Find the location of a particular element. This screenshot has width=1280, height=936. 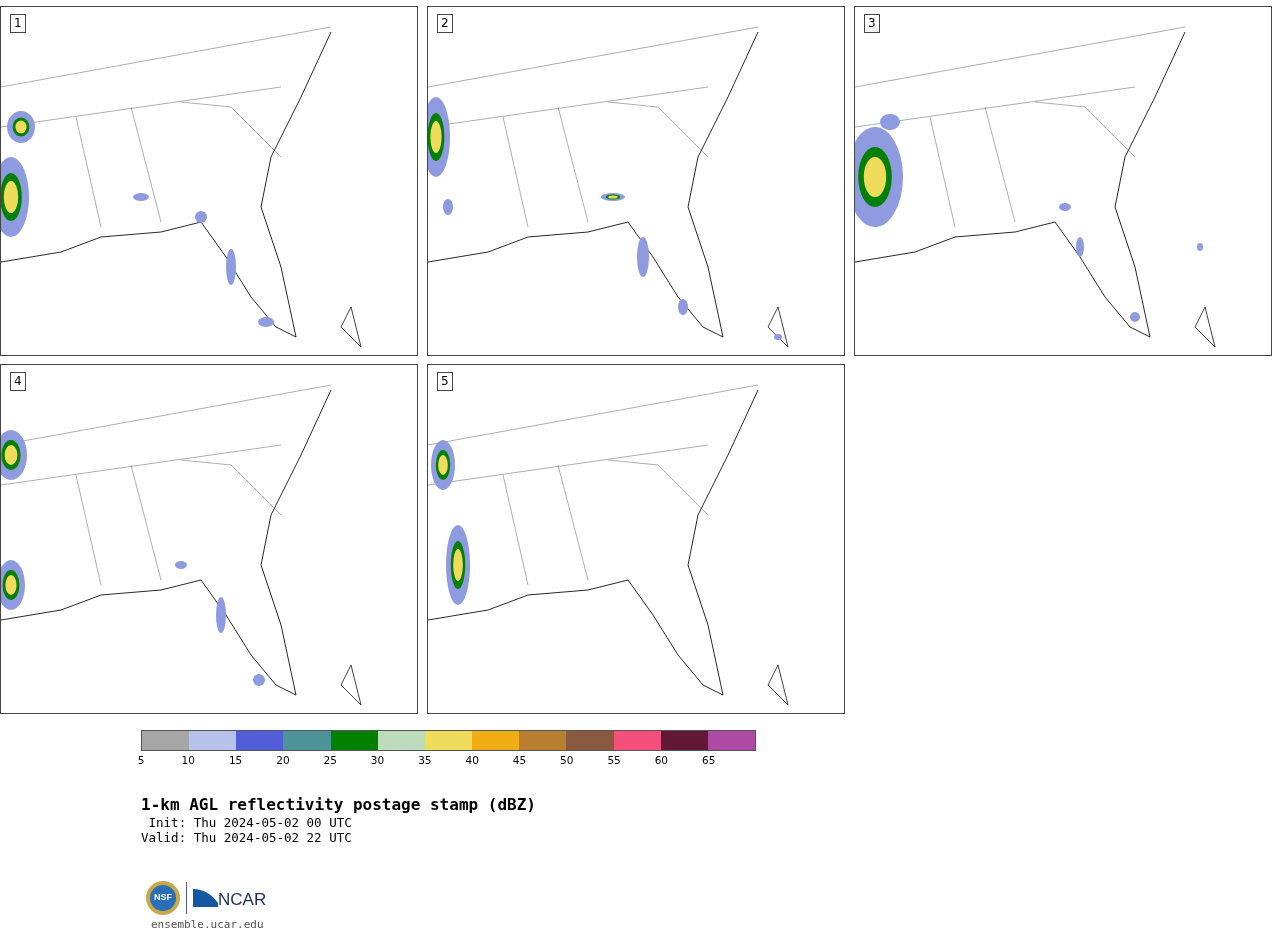

init-time: Init: Thu 2024-05-02 00 UTC is located at coordinates (250, 822).